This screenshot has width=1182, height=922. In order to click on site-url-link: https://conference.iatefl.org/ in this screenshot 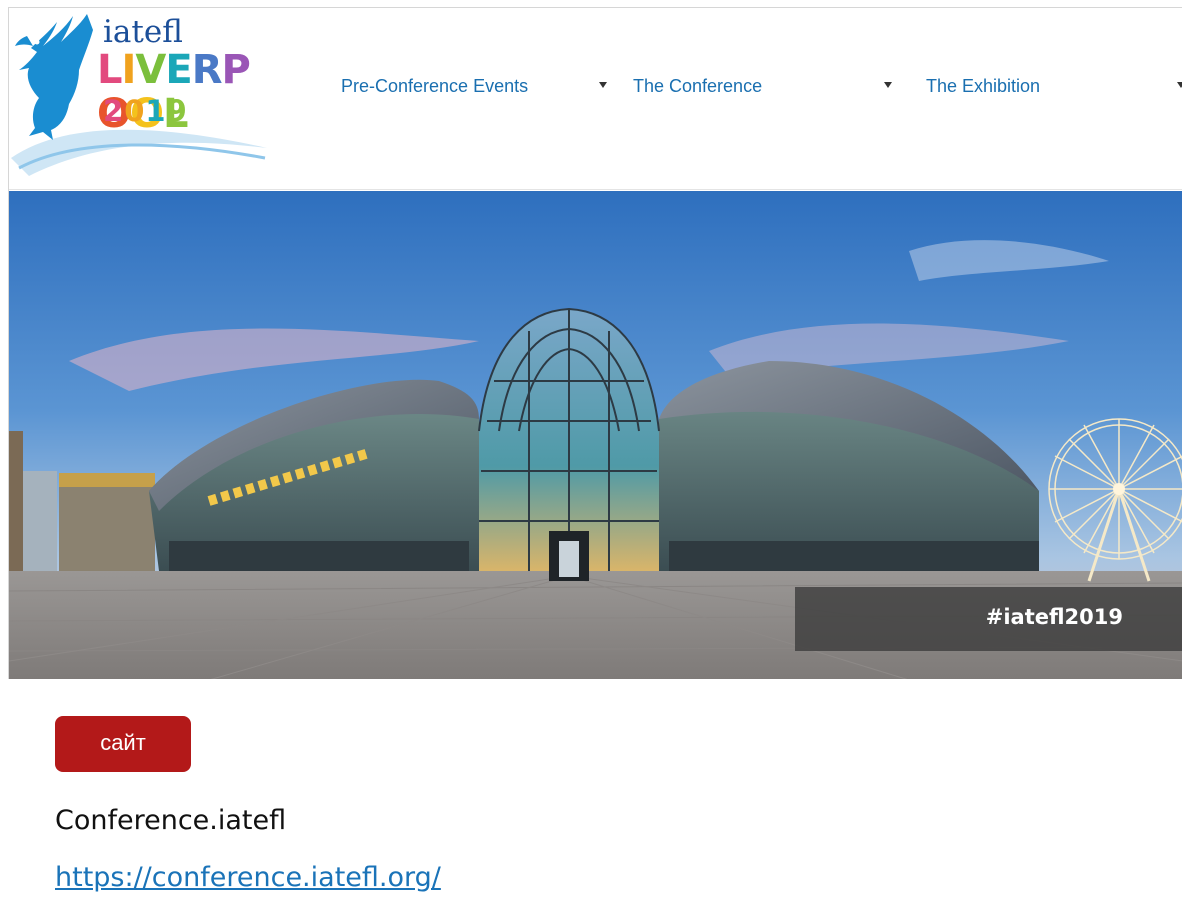, I will do `click(248, 877)`.